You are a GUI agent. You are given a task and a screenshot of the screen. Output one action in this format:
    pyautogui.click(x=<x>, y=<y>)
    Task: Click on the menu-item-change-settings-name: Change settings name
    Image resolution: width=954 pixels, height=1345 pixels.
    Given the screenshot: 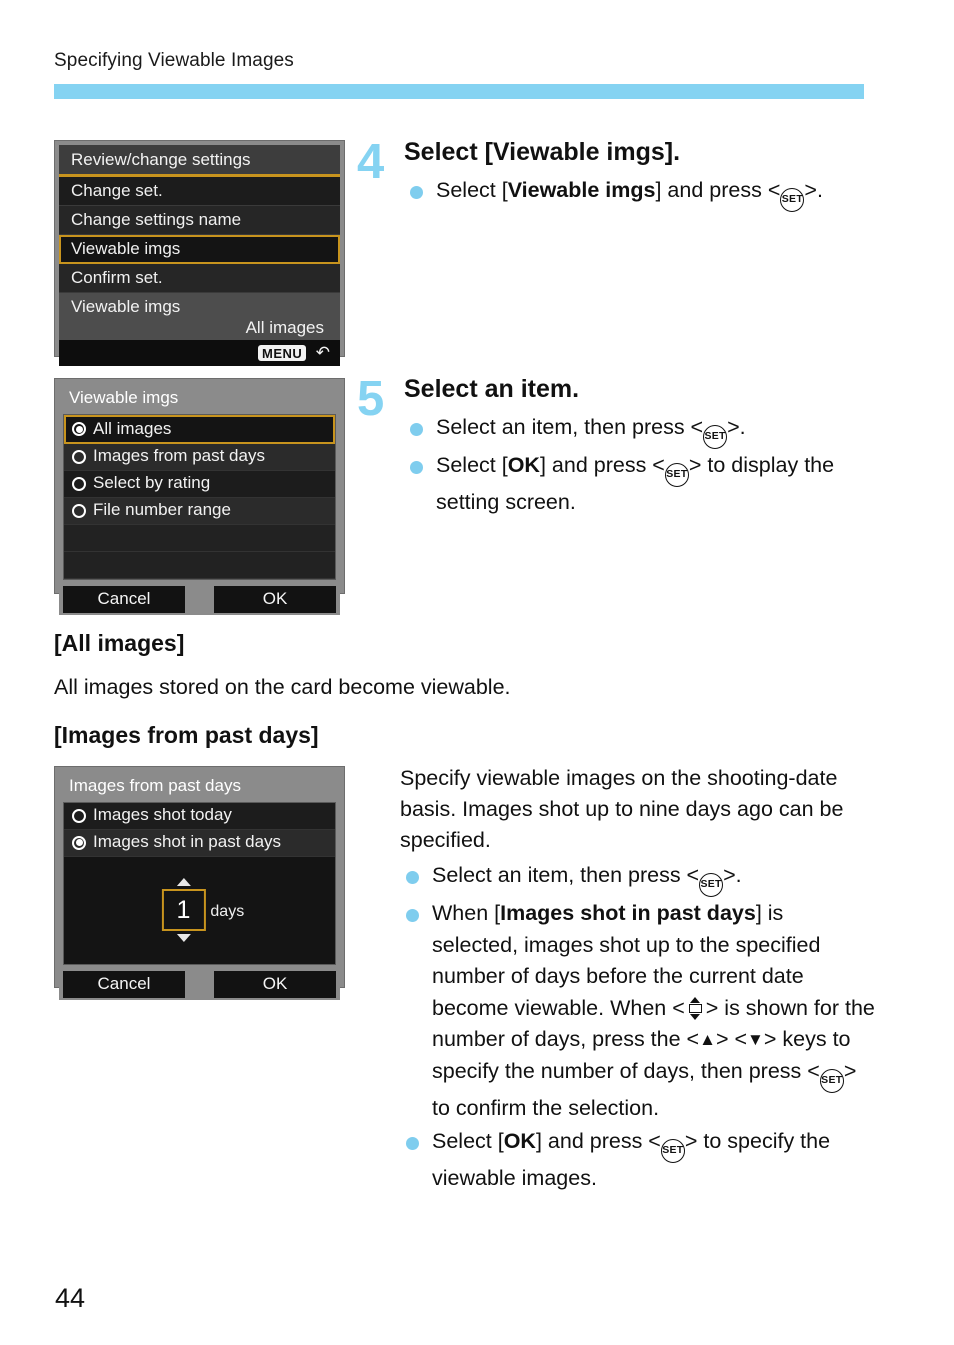 What is the action you would take?
    pyautogui.click(x=199, y=220)
    